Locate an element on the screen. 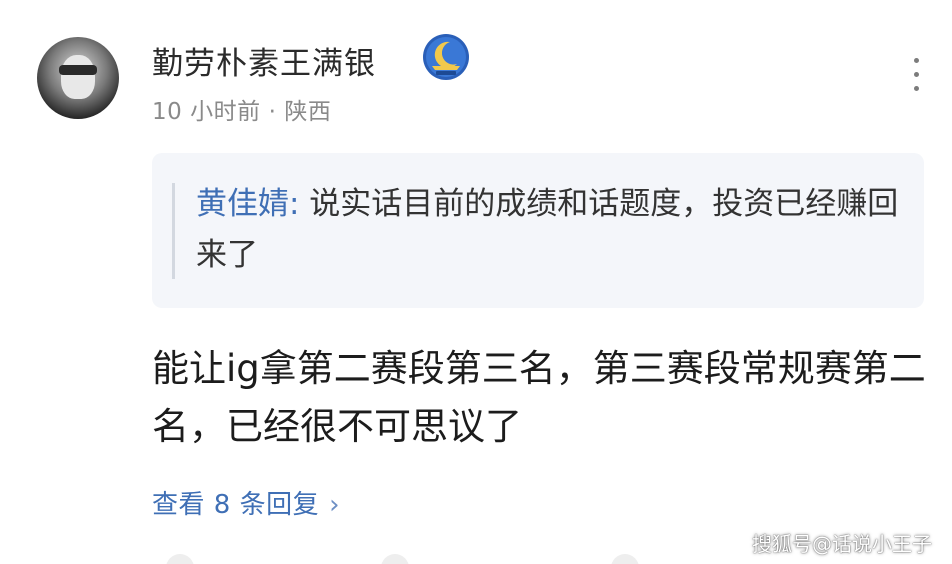 The height and width of the screenshot is (564, 952). avatar is located at coordinates (78, 78).